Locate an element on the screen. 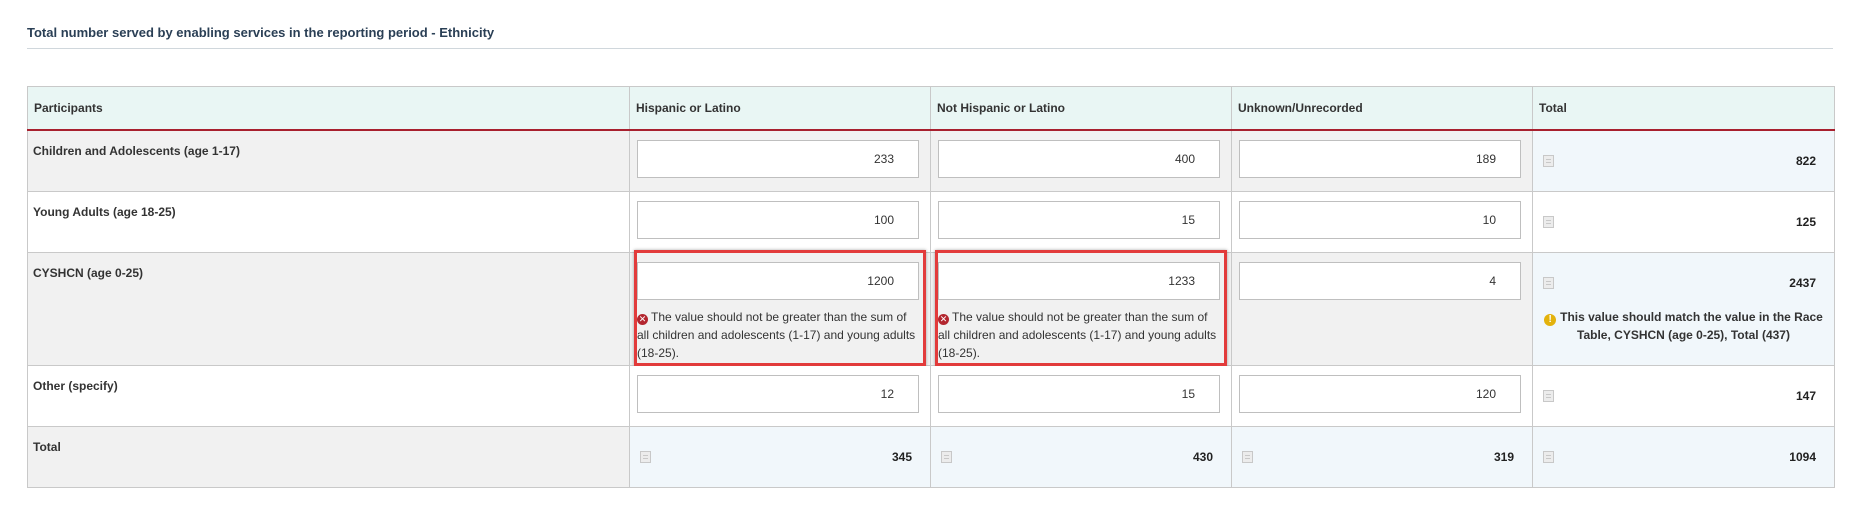 This screenshot has width=1858, height=515. table-row: Other (specify) 147 is located at coordinates (931, 396).